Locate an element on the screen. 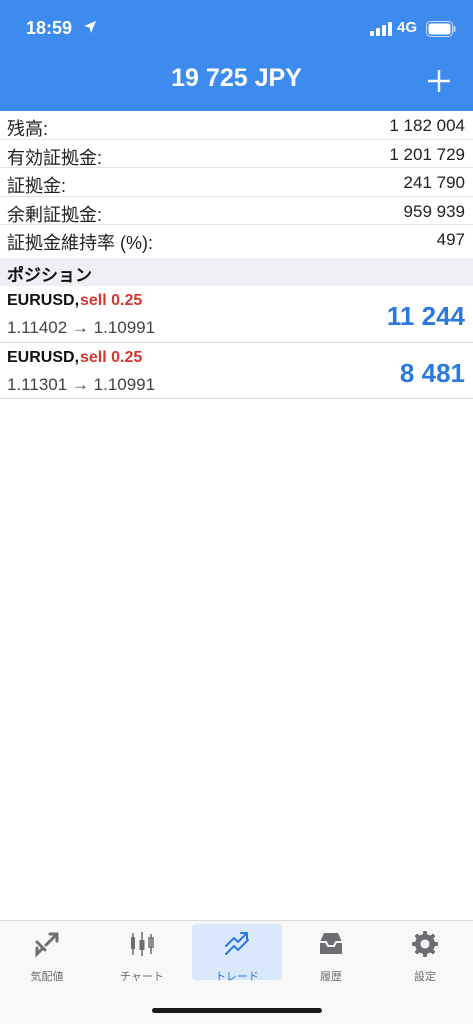  summary-value: 1 201 729 is located at coordinates (427, 154).